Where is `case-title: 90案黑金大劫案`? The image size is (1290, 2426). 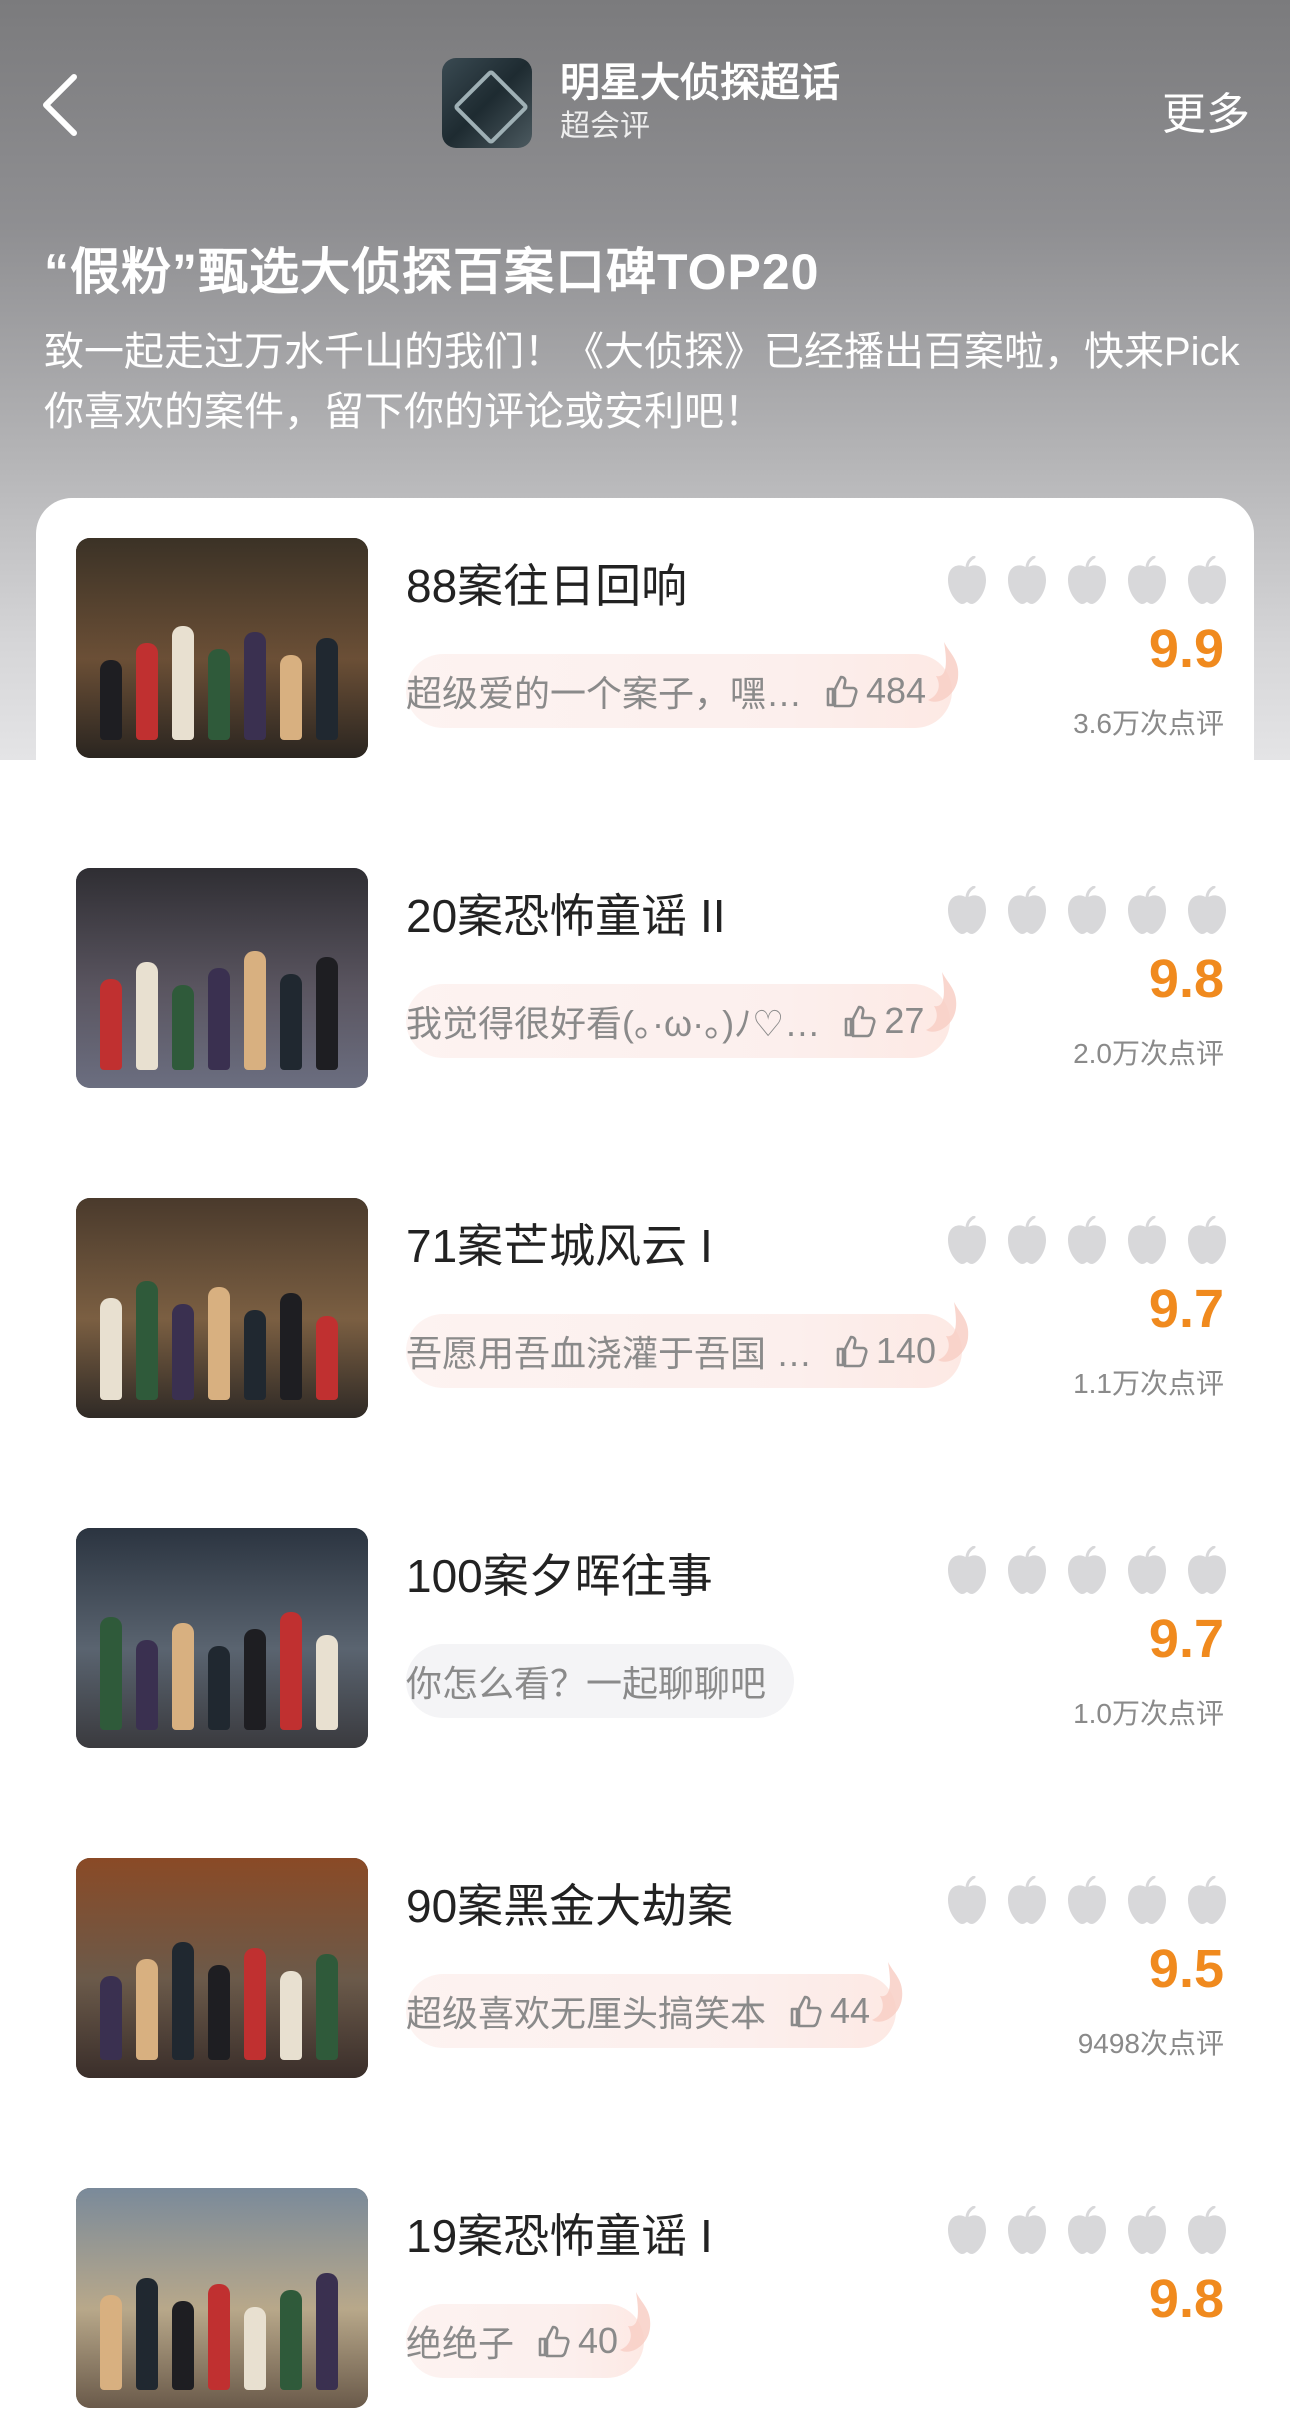 case-title: 90案黑金大劫案 is located at coordinates (569, 1903).